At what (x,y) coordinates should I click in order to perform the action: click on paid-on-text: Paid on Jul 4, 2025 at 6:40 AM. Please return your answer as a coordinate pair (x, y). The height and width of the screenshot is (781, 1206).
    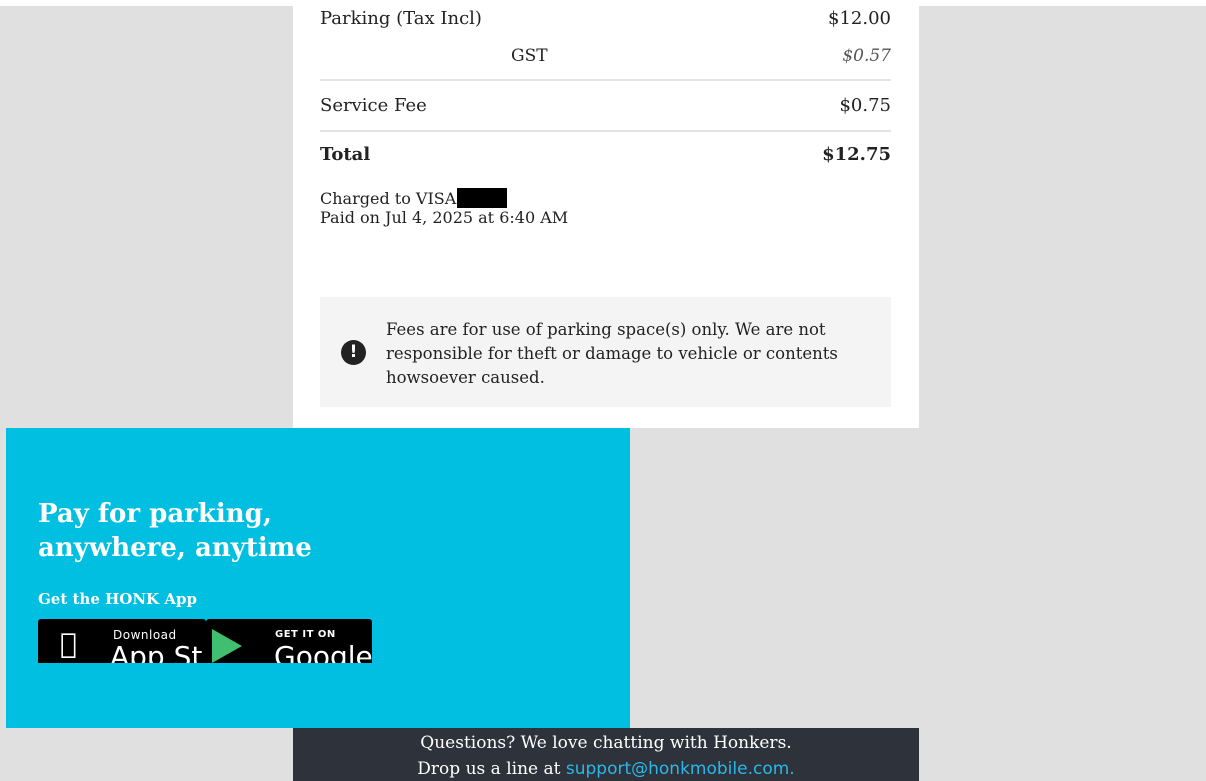
    Looking at the image, I should click on (444, 217).